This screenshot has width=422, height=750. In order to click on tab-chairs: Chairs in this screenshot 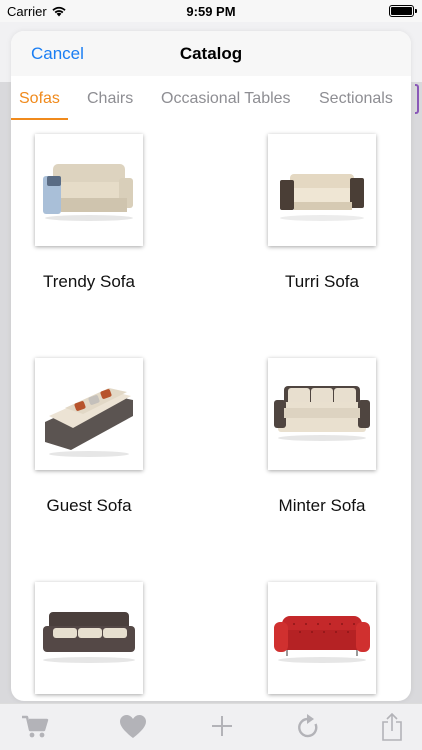, I will do `click(110, 99)`.